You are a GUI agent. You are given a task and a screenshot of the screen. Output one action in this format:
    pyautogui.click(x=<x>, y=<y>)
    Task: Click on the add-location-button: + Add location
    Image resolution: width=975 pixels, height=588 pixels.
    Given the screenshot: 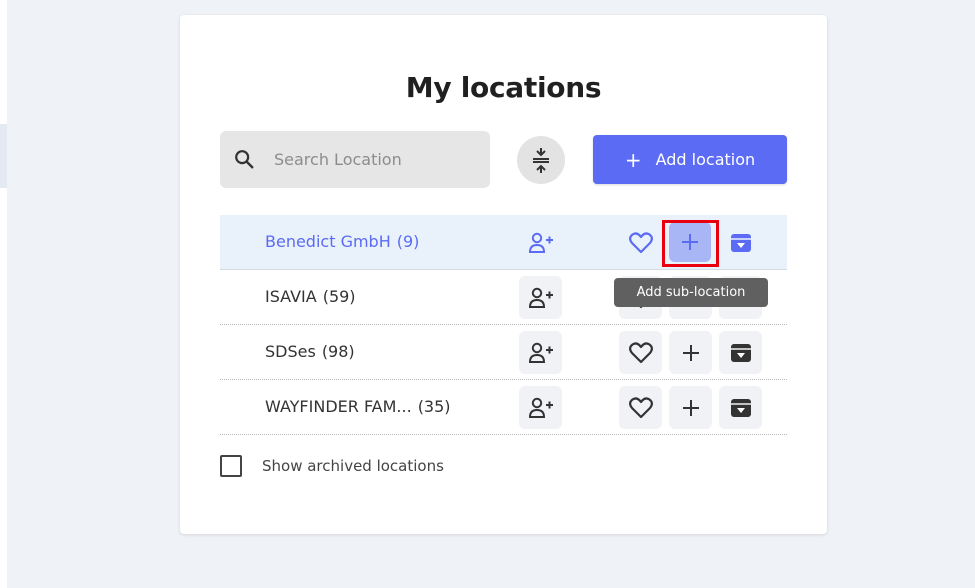 What is the action you would take?
    pyautogui.click(x=690, y=159)
    